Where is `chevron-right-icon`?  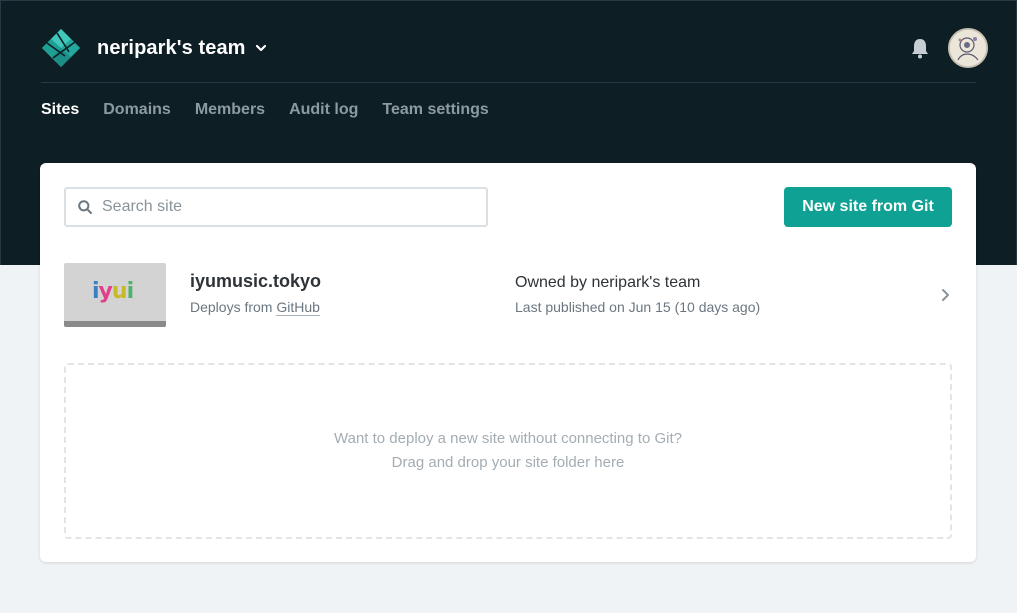 chevron-right-icon is located at coordinates (945, 295).